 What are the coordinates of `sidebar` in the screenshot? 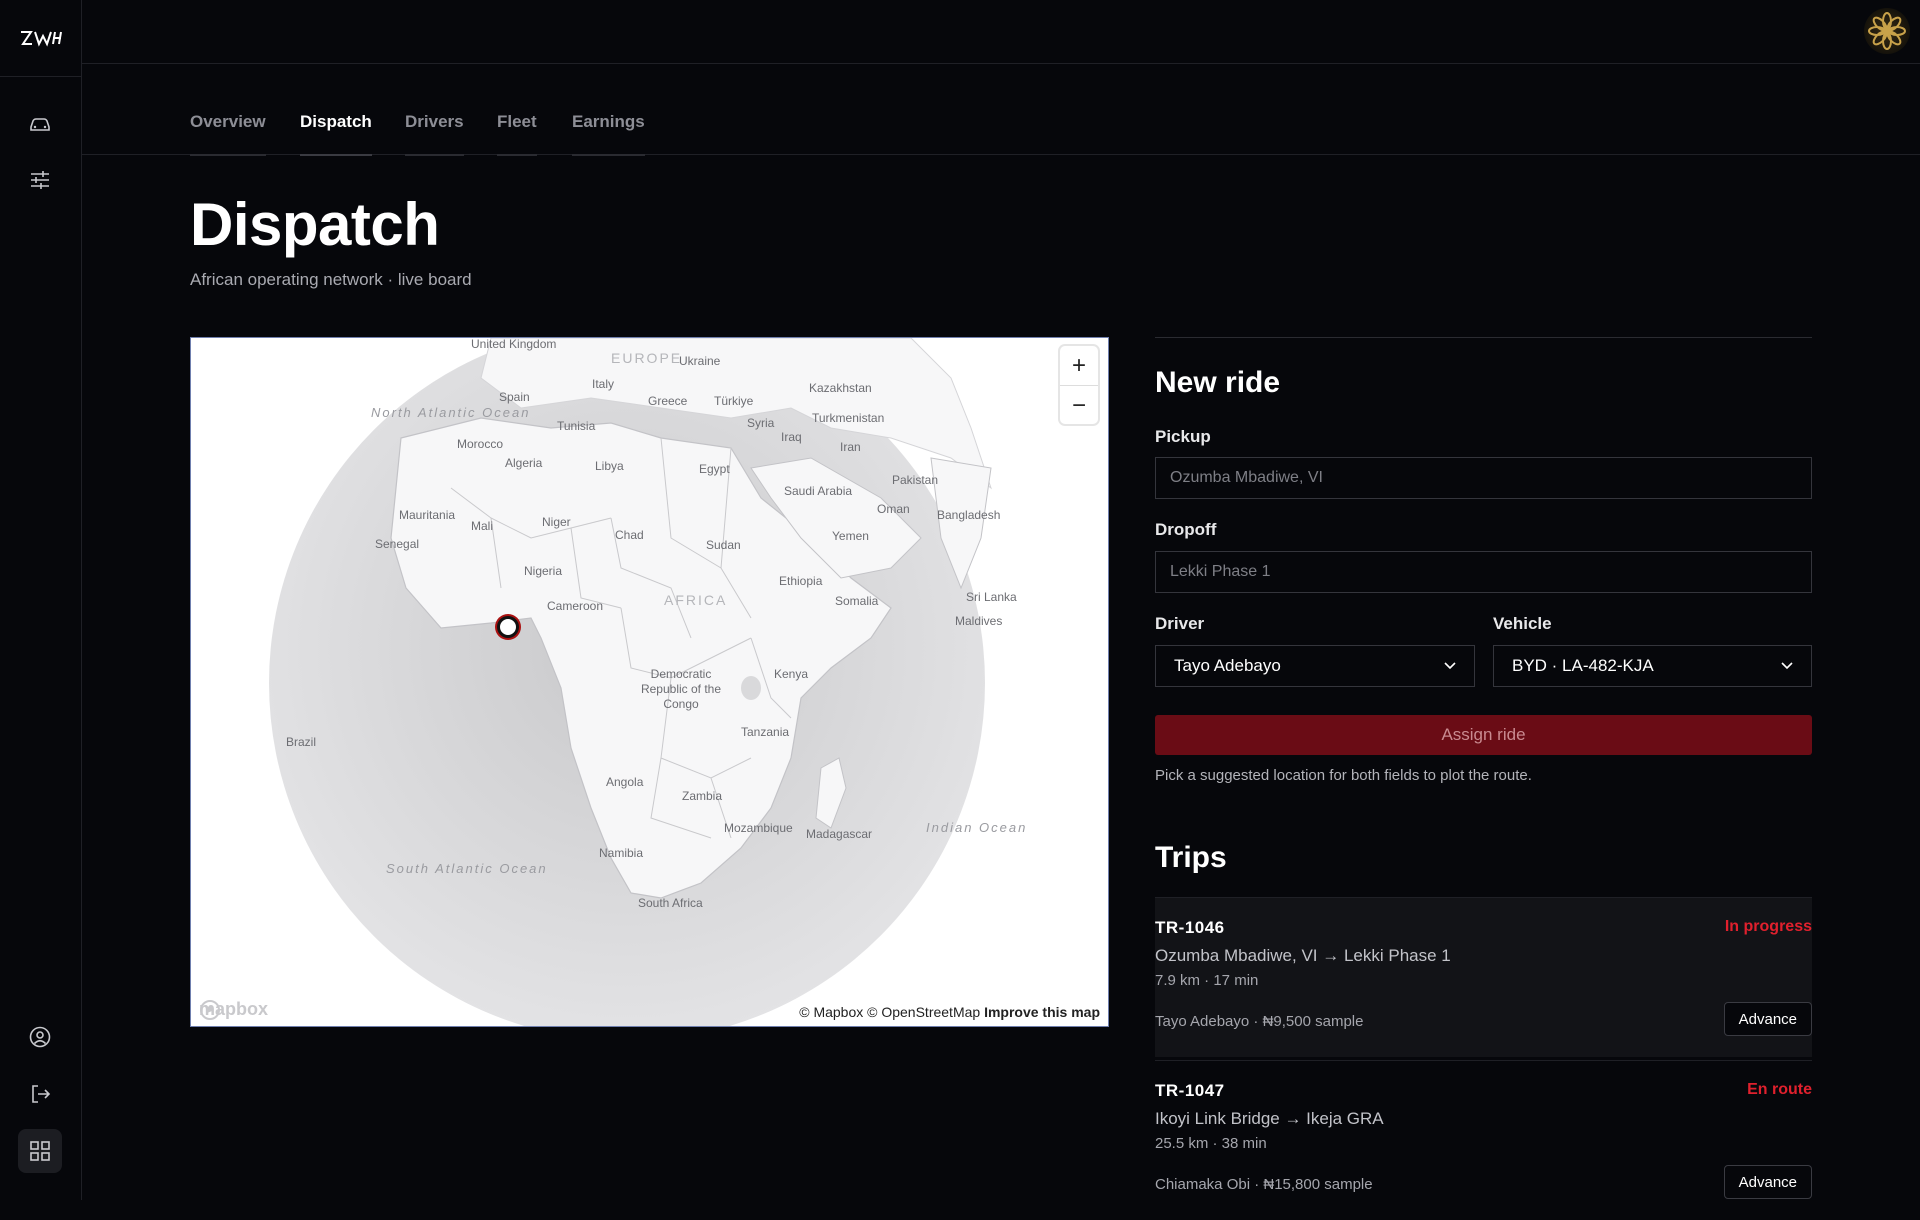 It's located at (41, 600).